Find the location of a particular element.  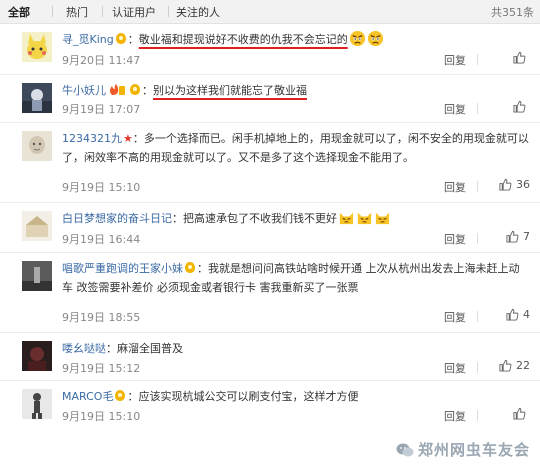

tab-hot: 热门 is located at coordinates (77, 12).